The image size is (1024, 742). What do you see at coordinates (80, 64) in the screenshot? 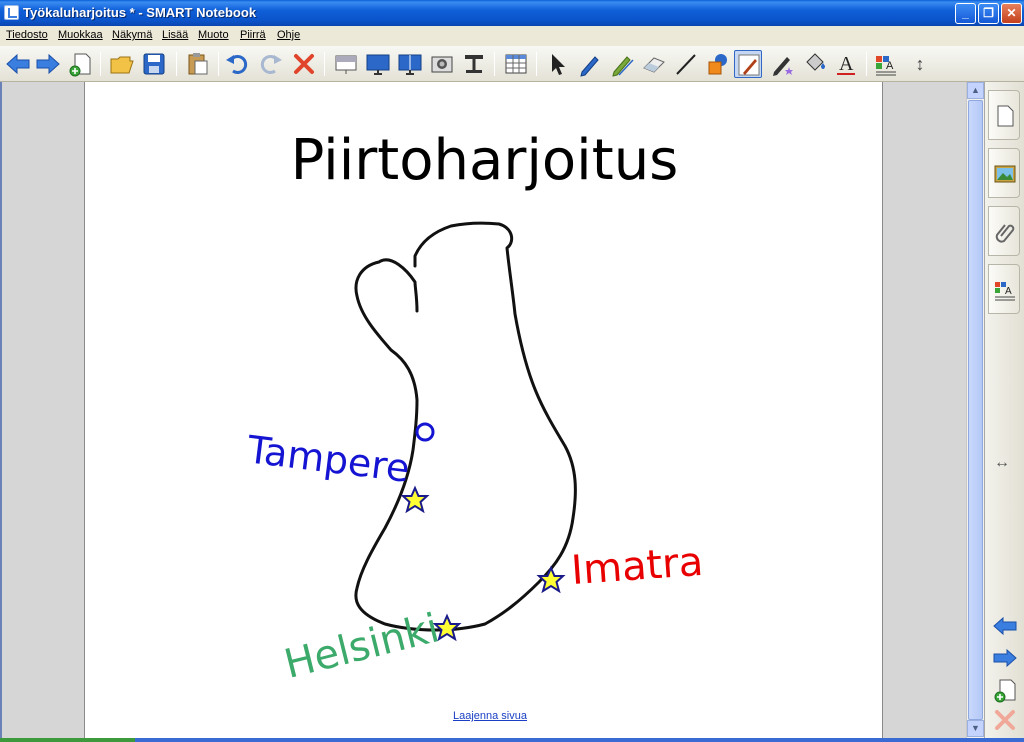
I see `new-page-icon` at bounding box center [80, 64].